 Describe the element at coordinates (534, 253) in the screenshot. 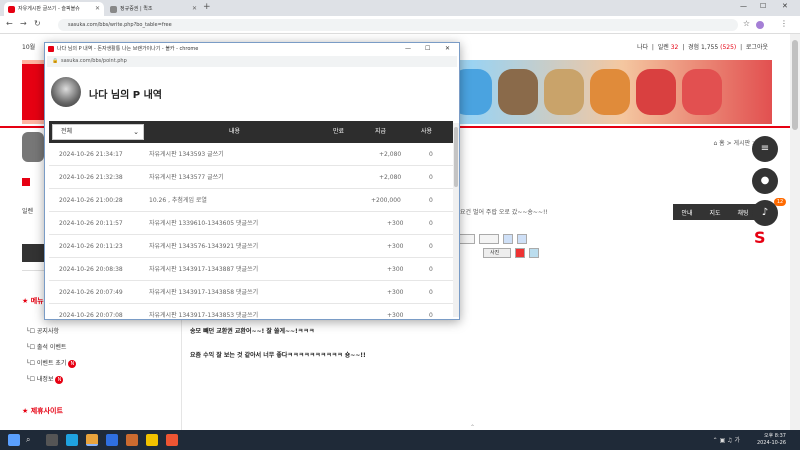

I see `file-icon` at that location.